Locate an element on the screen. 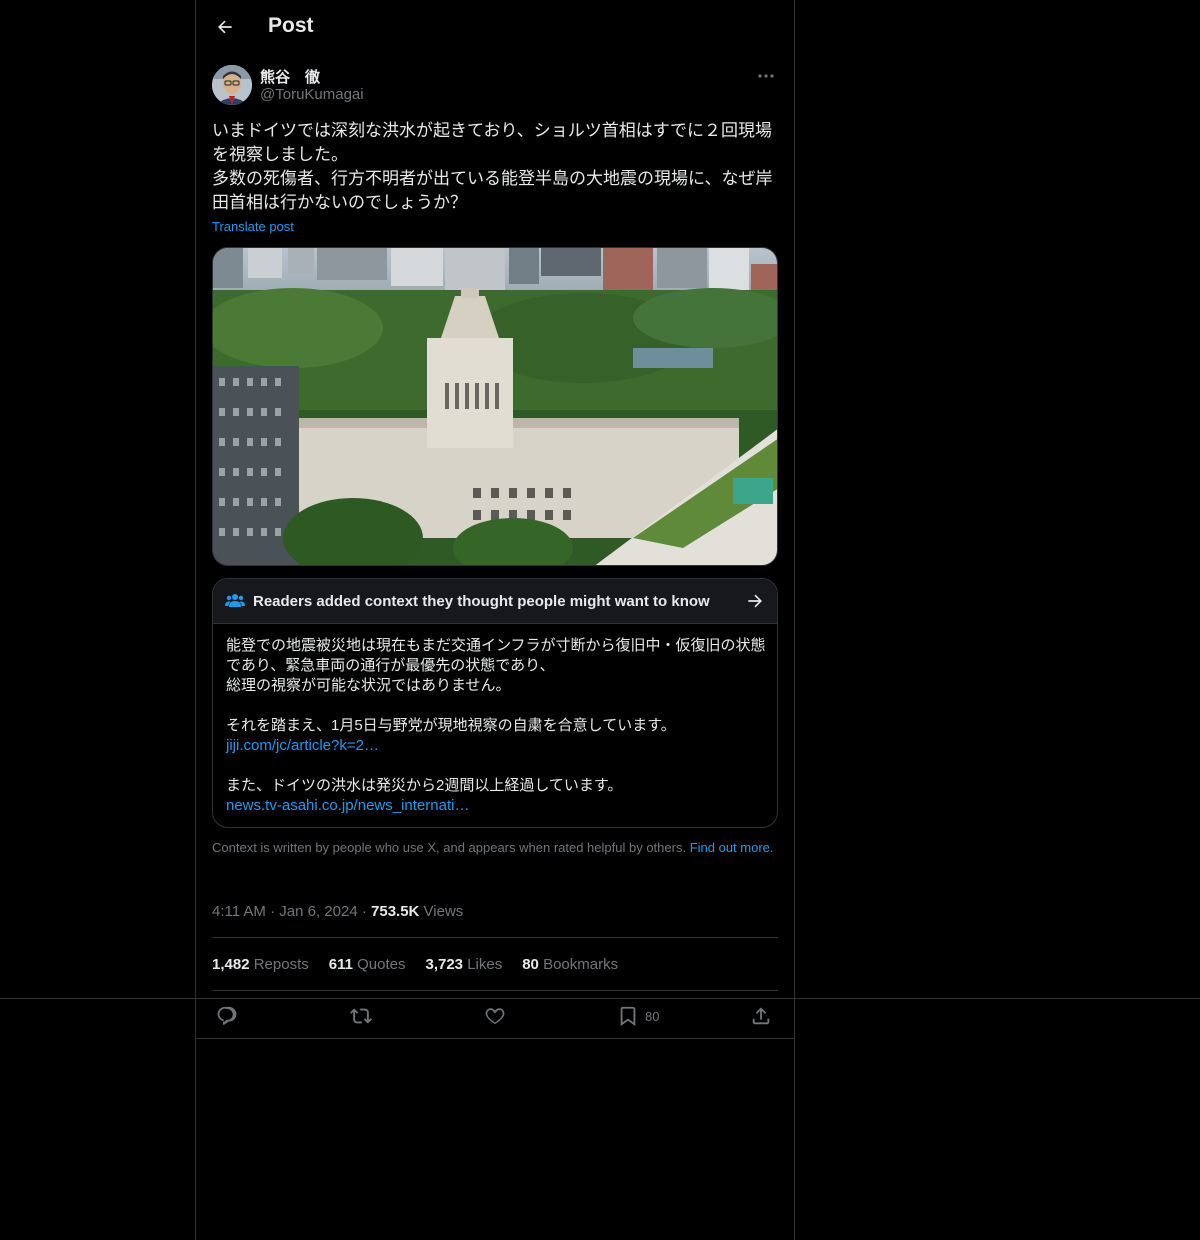  reply-icon is located at coordinates (227, 1015).